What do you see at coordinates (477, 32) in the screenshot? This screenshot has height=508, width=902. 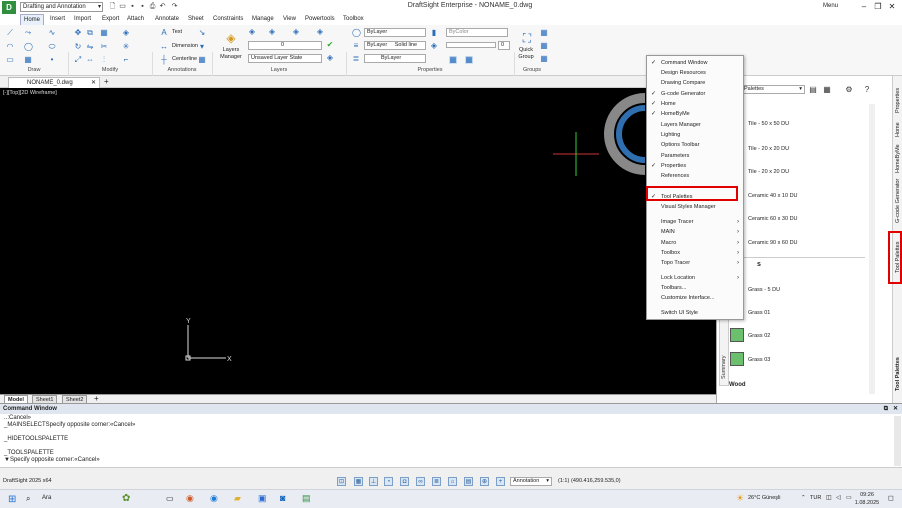 I see `bycolor-select: ByColor` at bounding box center [477, 32].